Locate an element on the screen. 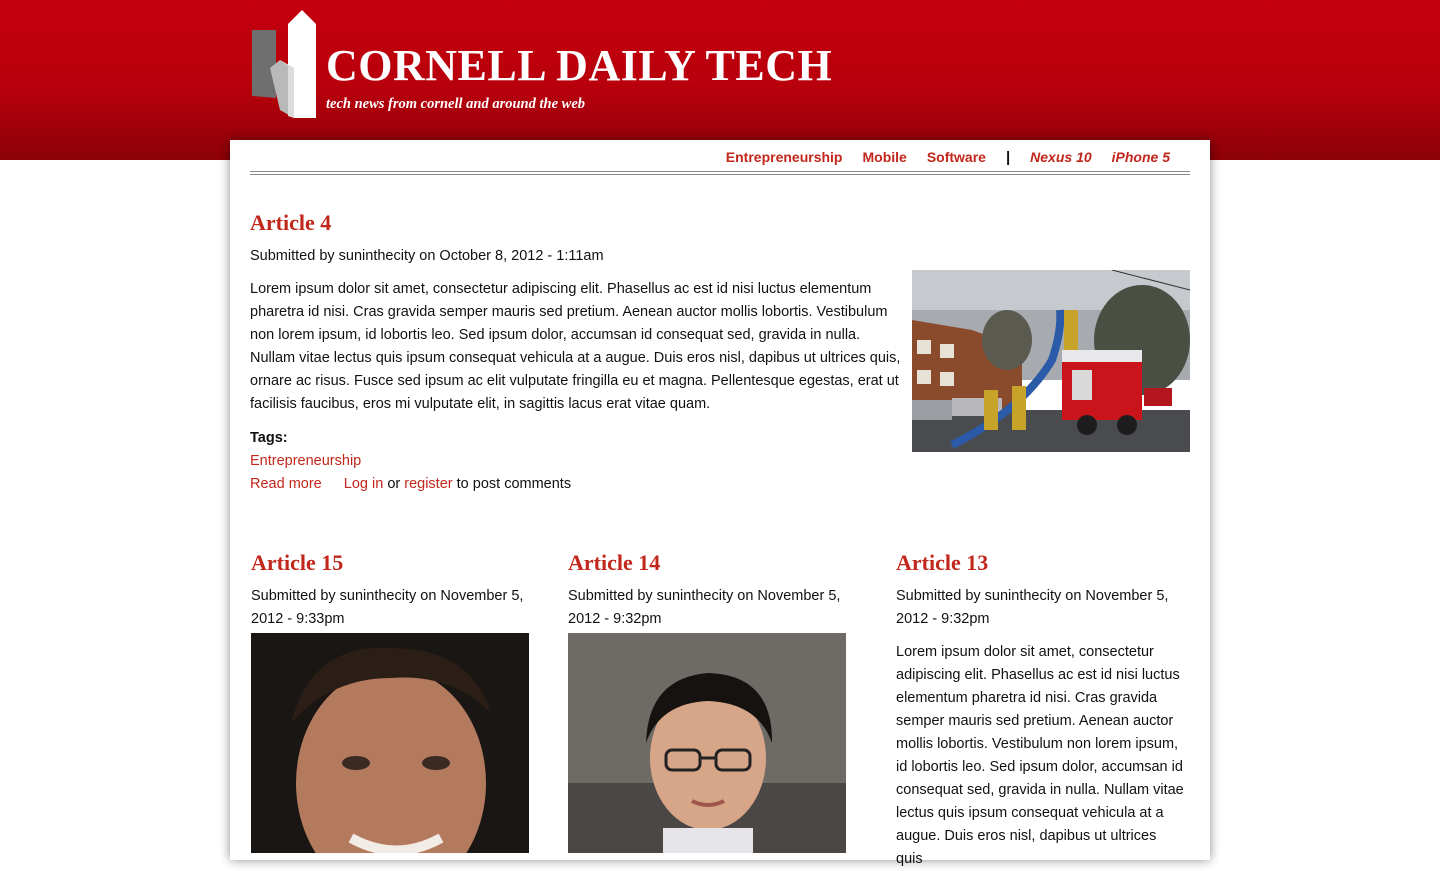  nav-link-entrepreneurship: Entrepreneurship is located at coordinates (784, 157).